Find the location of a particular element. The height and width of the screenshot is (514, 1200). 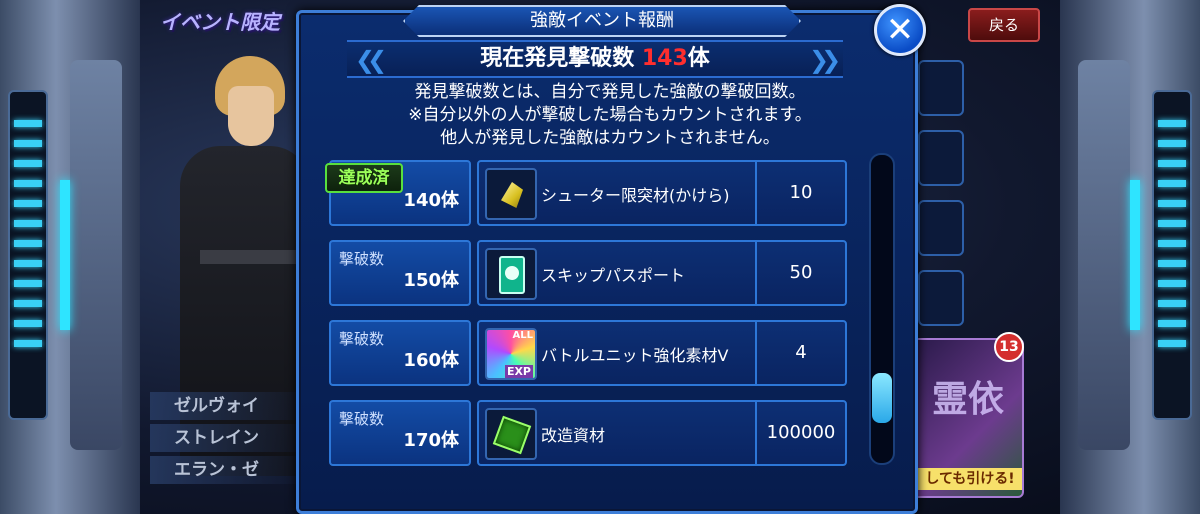

menu-item: ゼルヴォイ is located at coordinates (225, 406).